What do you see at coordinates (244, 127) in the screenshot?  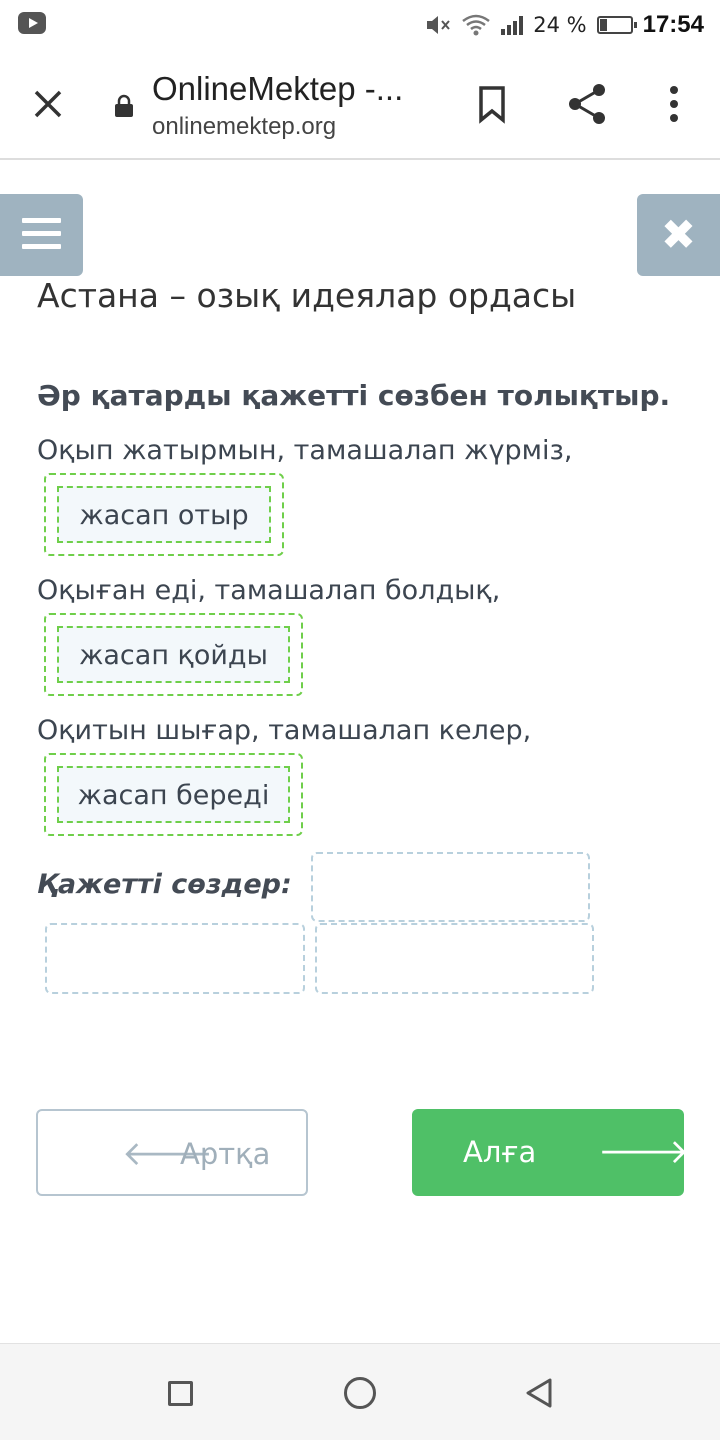 I see `url-text: onlinemektep.org` at bounding box center [244, 127].